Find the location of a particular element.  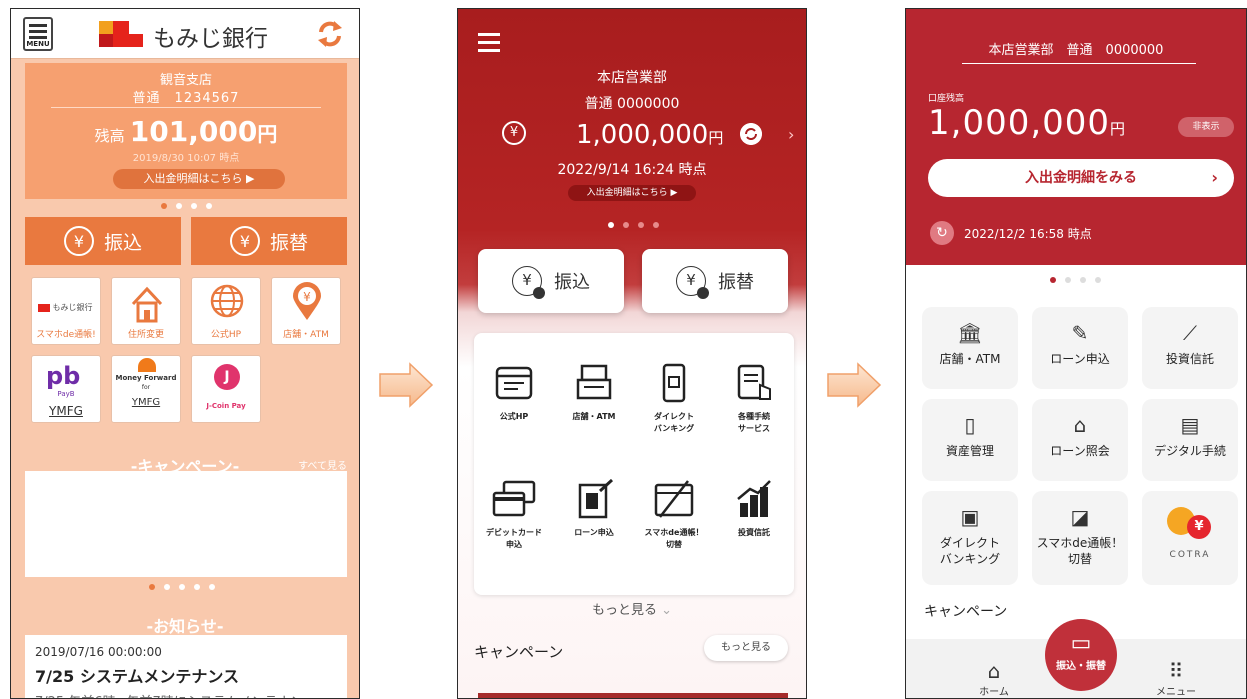

menu-item-atm: 店舗・ATM is located at coordinates (594, 393).